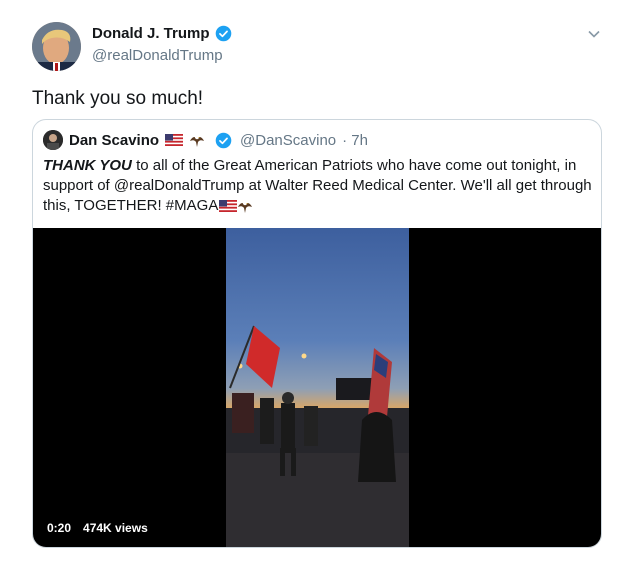 The height and width of the screenshot is (562, 629). I want to click on author-handle: @realDonaldTrump, so click(162, 55).